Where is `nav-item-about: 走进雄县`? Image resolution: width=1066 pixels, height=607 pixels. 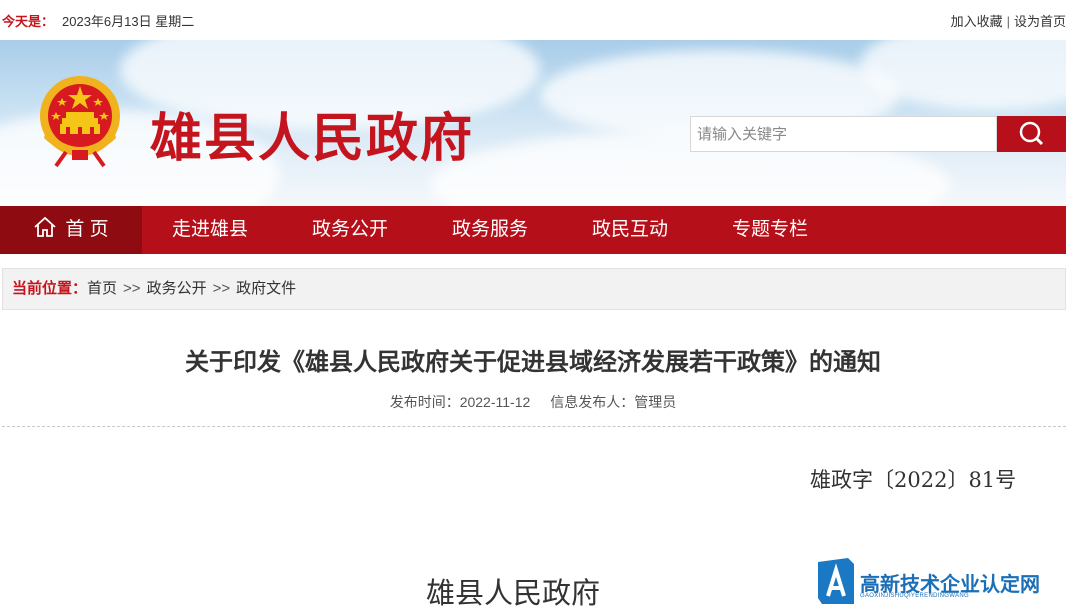 nav-item-about: 走进雄县 is located at coordinates (210, 230).